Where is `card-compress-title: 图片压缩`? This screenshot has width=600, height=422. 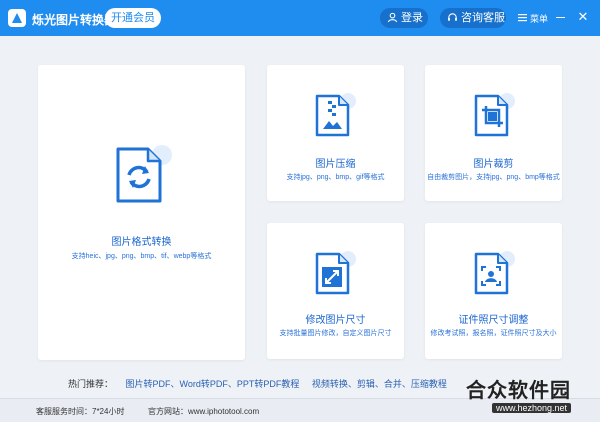
card-compress-title: 图片压缩 is located at coordinates (335, 164).